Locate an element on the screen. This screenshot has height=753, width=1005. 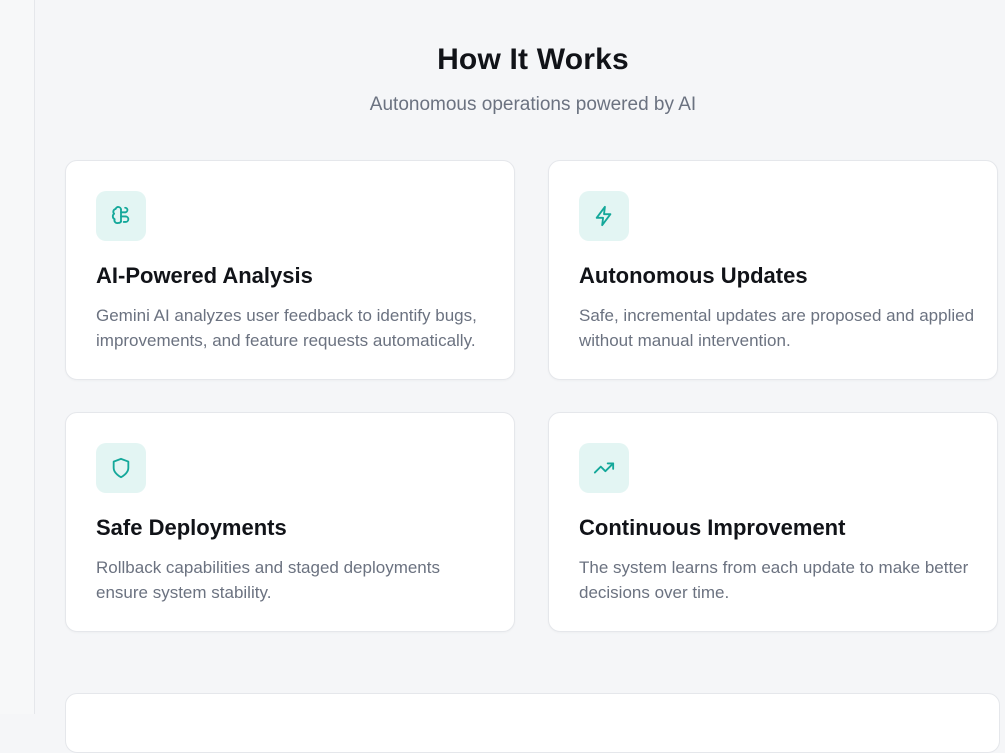
card-title: Continuous Improvement is located at coordinates (712, 527).